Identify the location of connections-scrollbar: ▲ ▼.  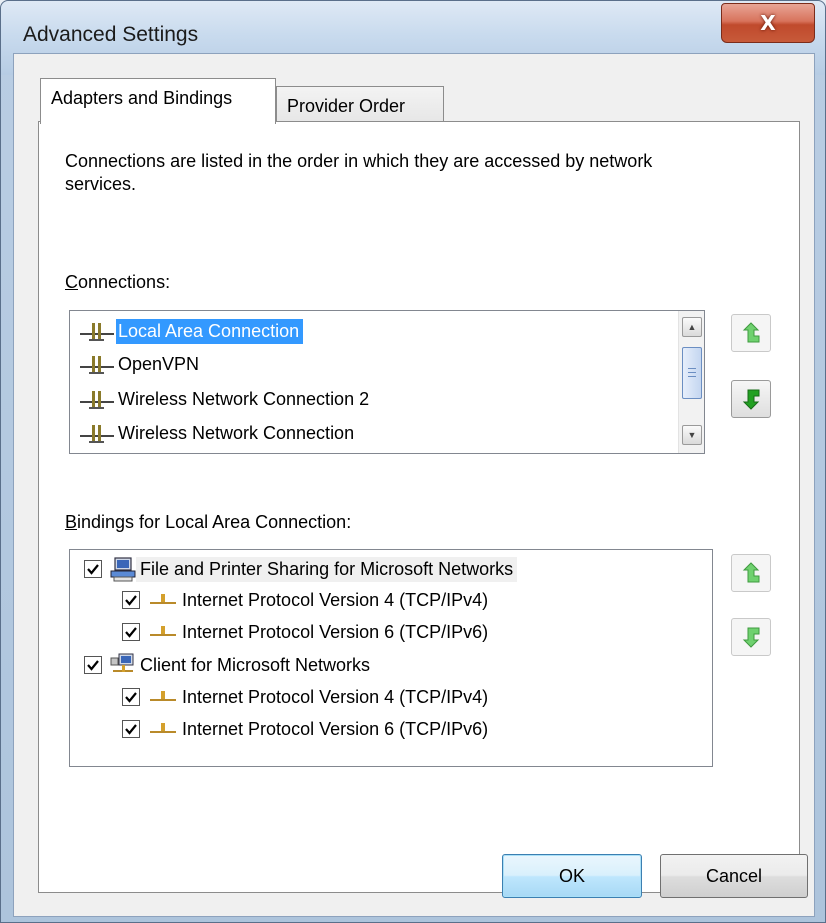
(691, 382).